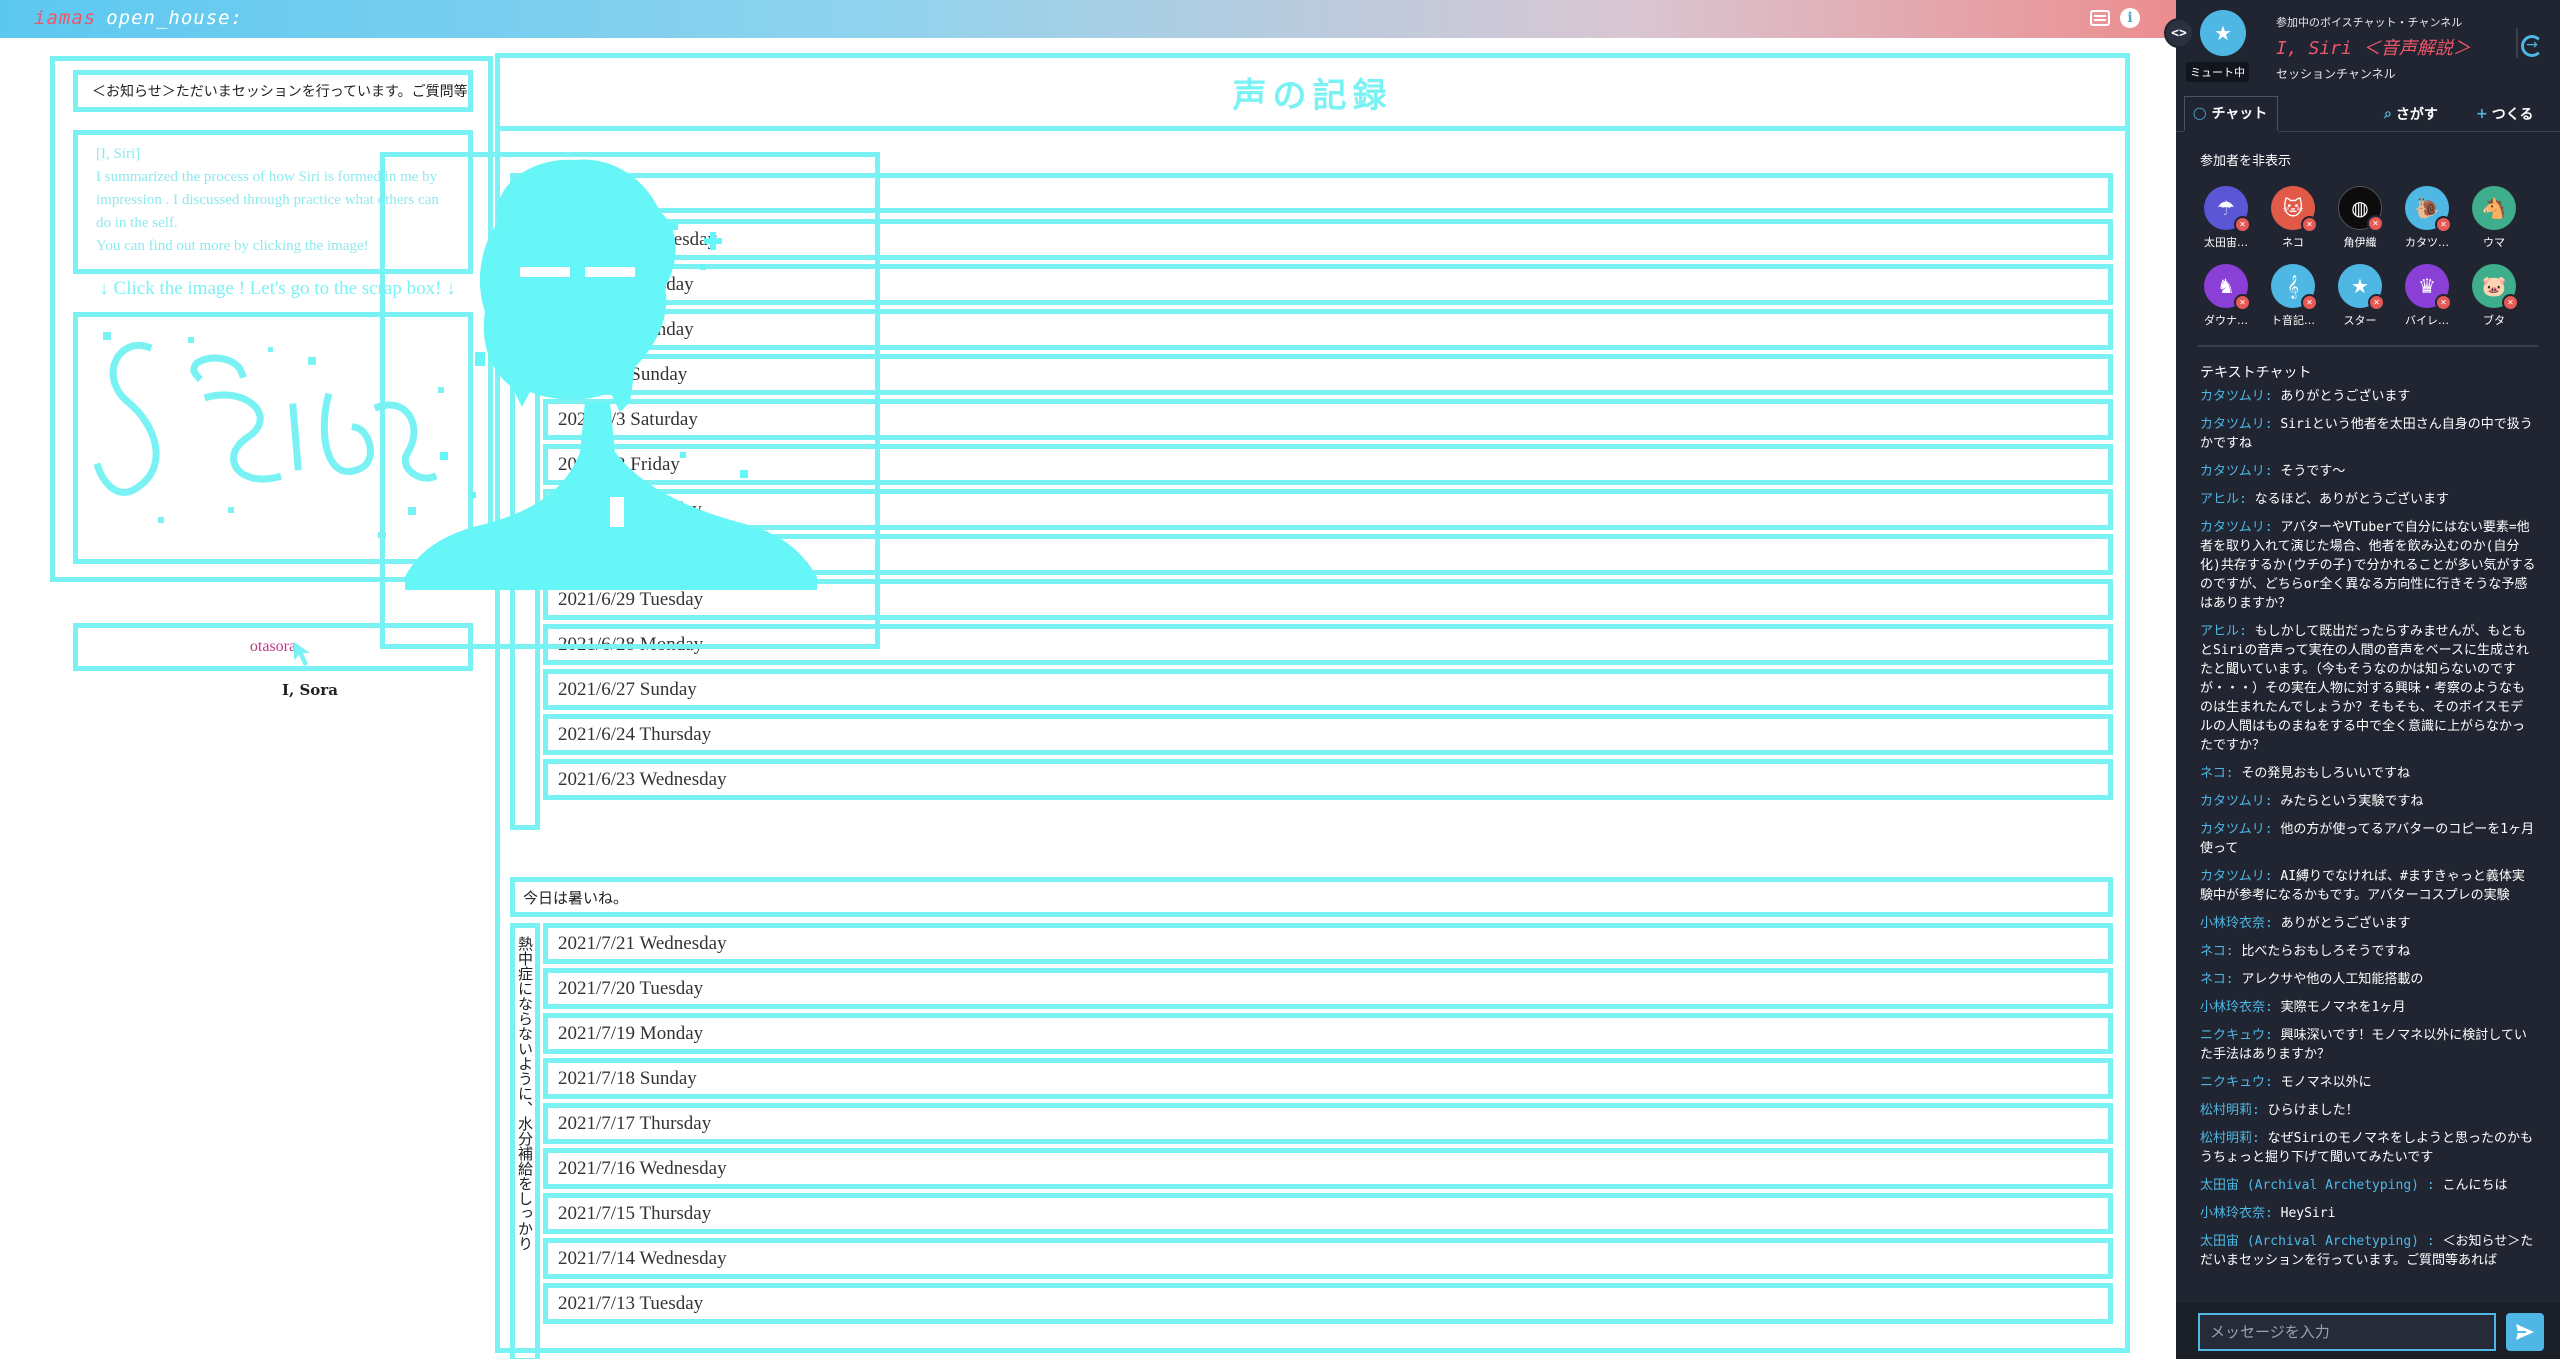  I want to click on sora-label: I, Sora, so click(310, 690).